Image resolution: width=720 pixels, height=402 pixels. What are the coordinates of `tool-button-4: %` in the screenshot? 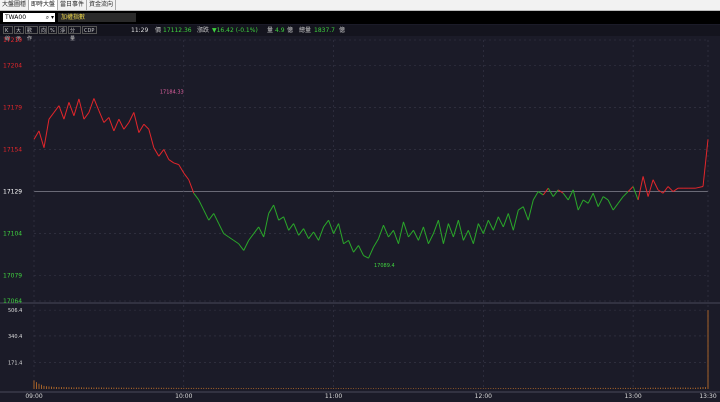 It's located at (52, 30).